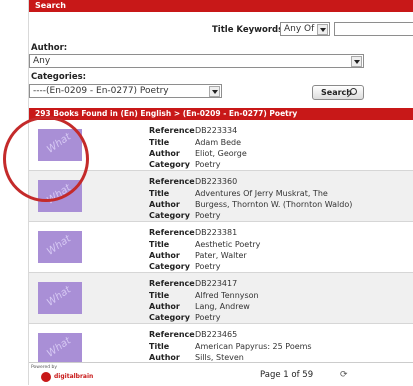 Image resolution: width=413 pixels, height=386 pixels. Describe the element at coordinates (219, 357) in the screenshot. I see `author-value: Sills, Steven` at that location.